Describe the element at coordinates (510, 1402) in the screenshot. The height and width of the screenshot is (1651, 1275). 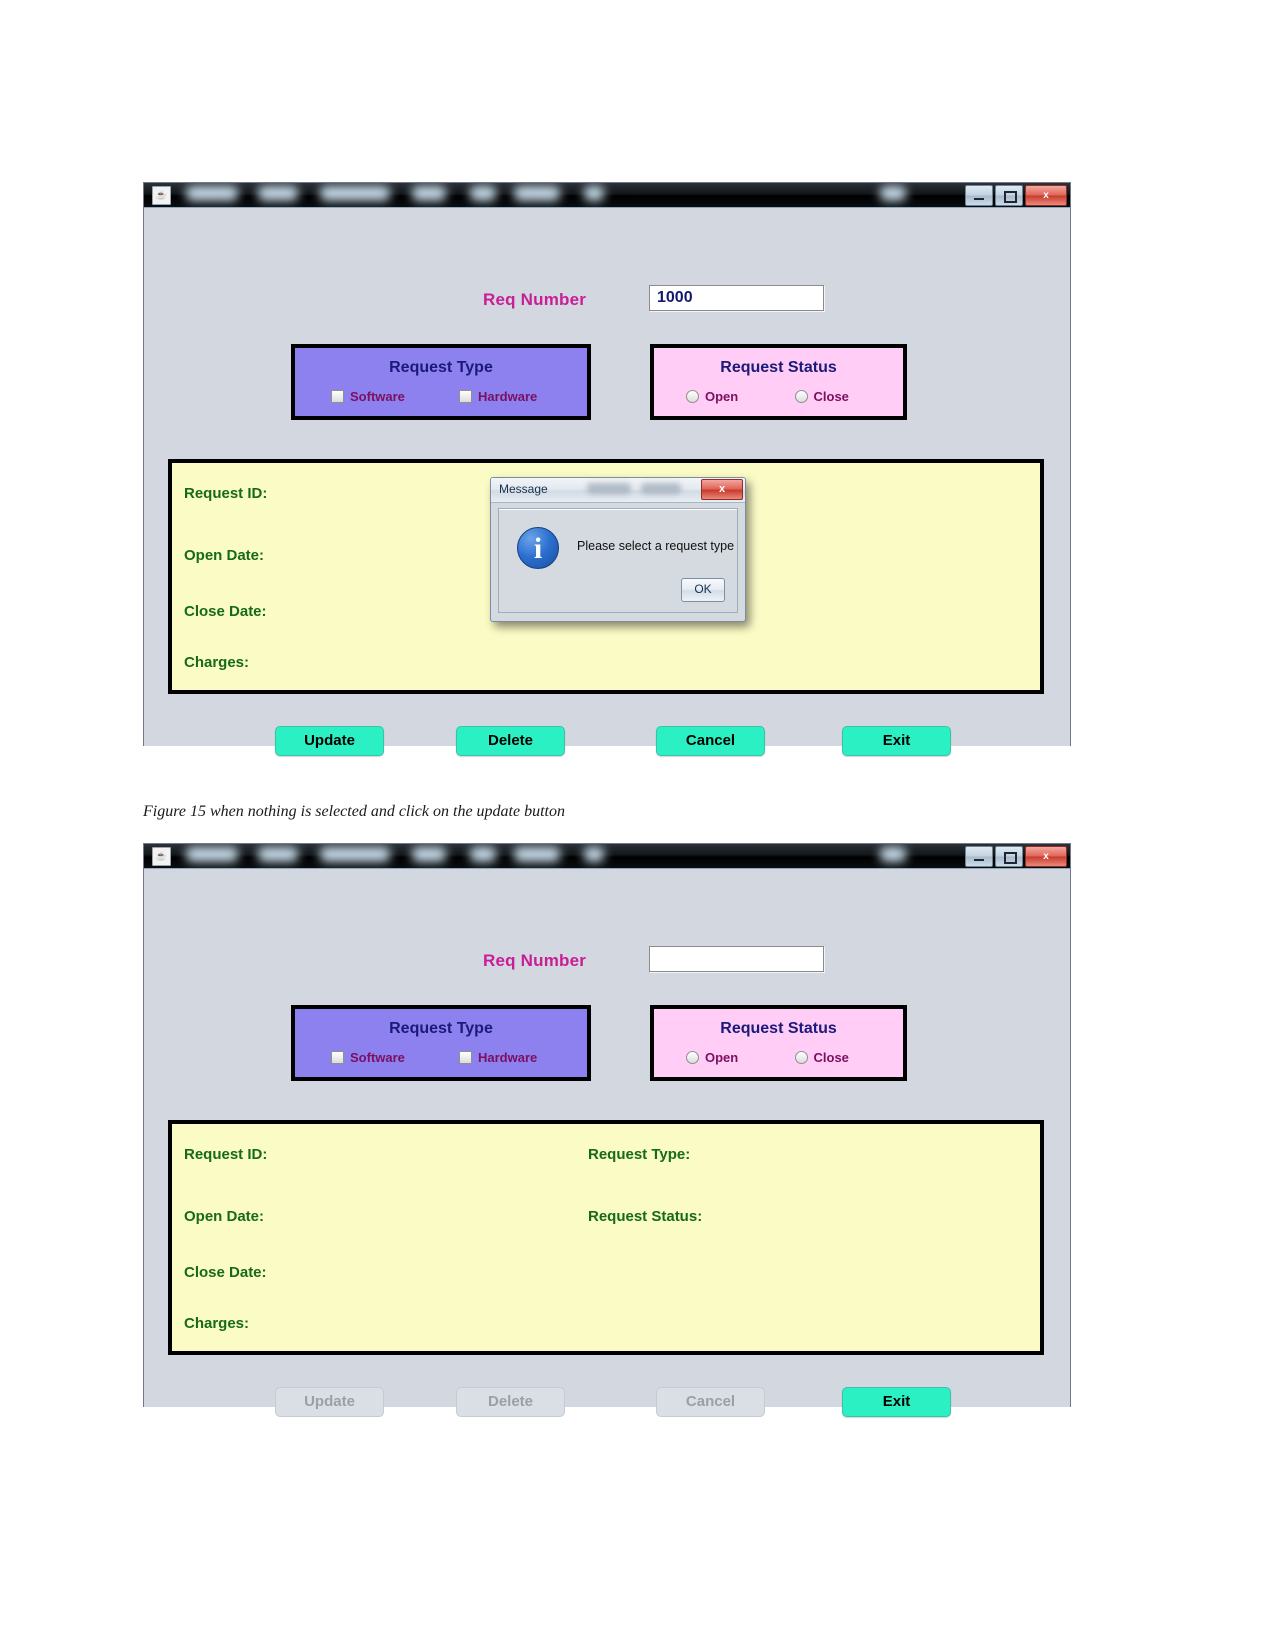
I see `delete-button-two: Delete` at that location.